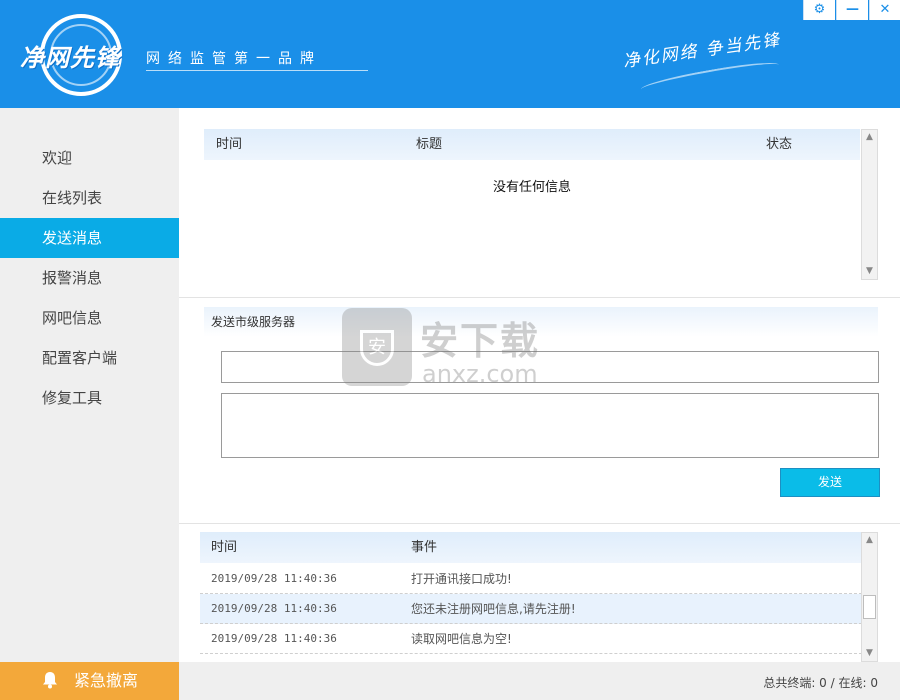 The image size is (900, 700). I want to click on event-text: 打开通讯接口成功!, so click(461, 579).